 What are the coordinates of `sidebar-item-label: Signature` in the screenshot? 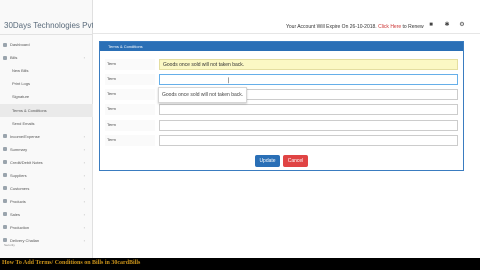 It's located at (21, 97).